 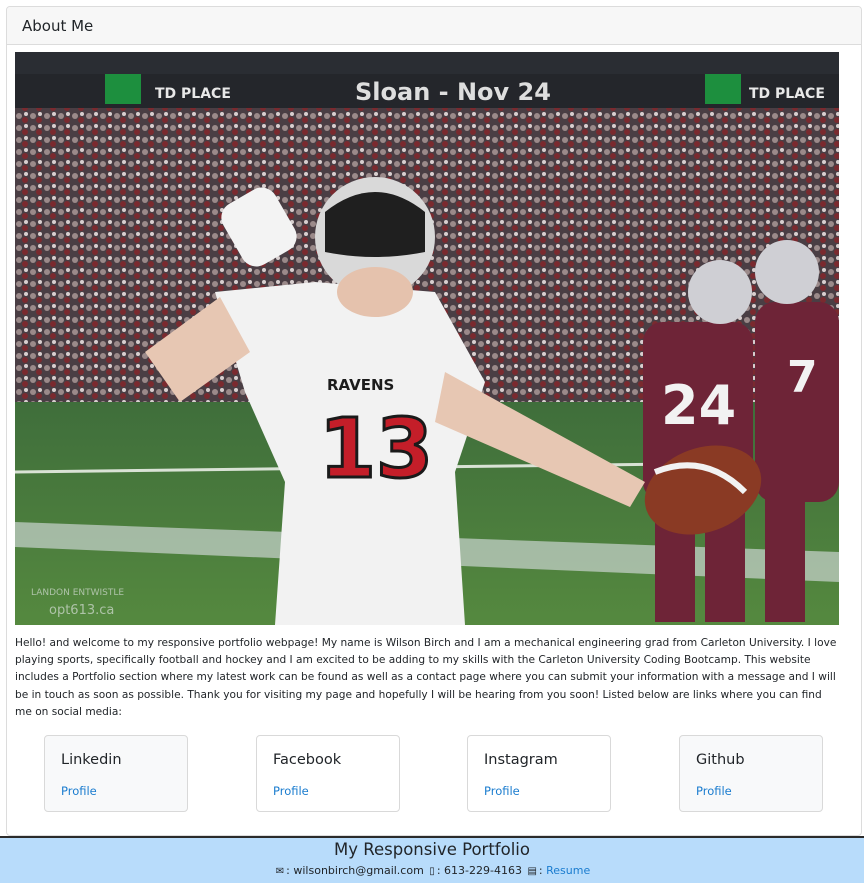 What do you see at coordinates (787, 94) in the screenshot?
I see `sponsor-right: TD PLACE` at bounding box center [787, 94].